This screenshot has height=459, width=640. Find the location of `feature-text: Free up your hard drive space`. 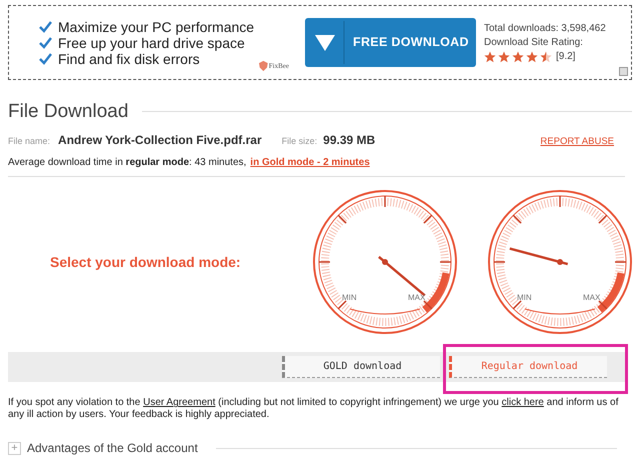

feature-text: Free up your hard drive space is located at coordinates (151, 43).